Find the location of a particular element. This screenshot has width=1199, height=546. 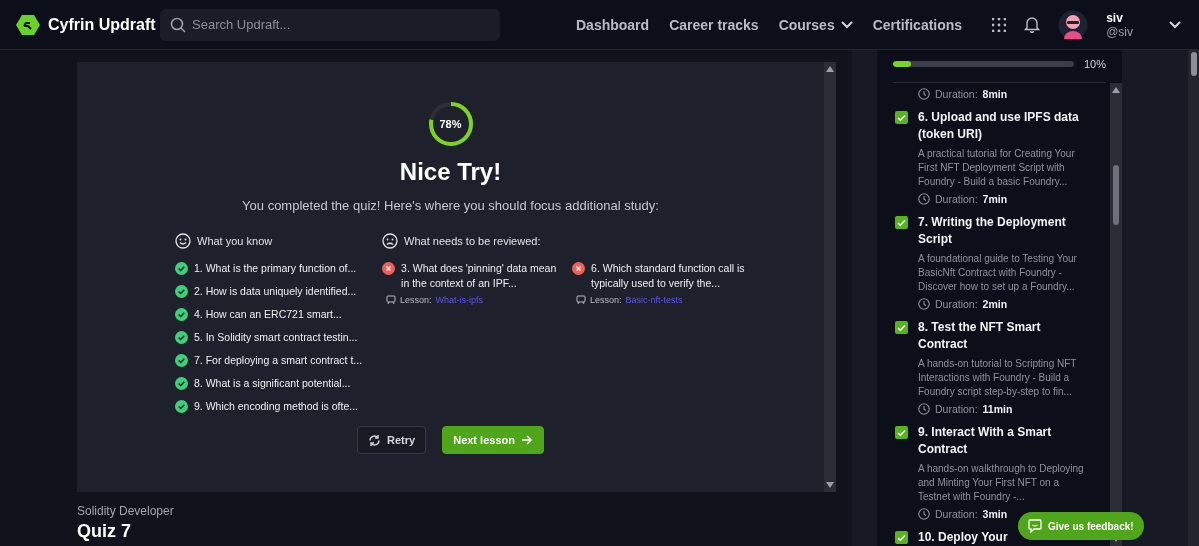

page-title: Quiz 7 is located at coordinates (104, 531).